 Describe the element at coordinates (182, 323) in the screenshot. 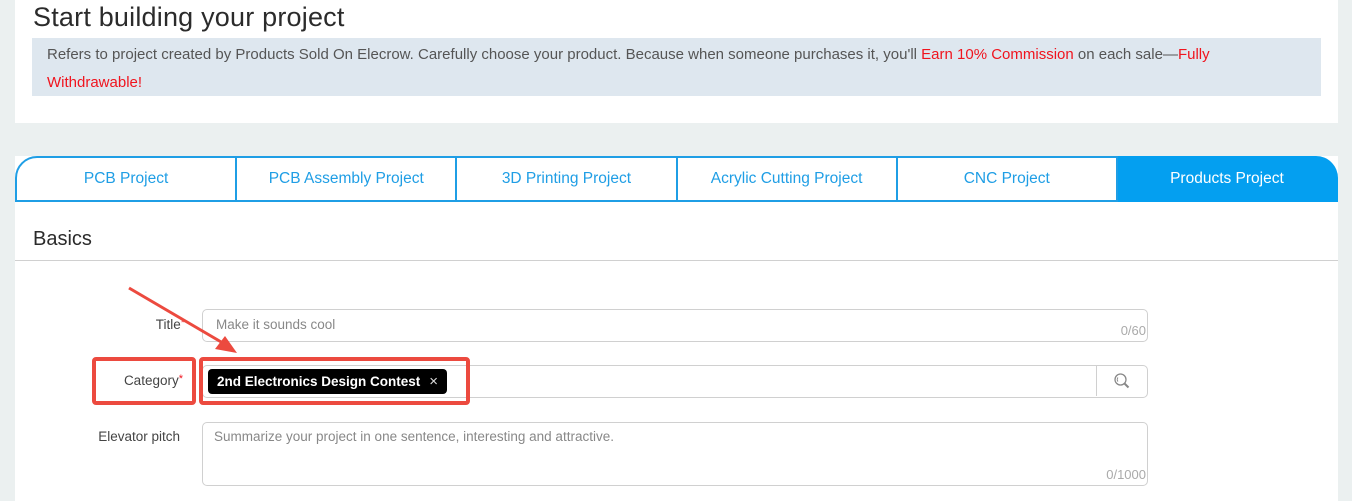

I see `required-mark: *` at that location.